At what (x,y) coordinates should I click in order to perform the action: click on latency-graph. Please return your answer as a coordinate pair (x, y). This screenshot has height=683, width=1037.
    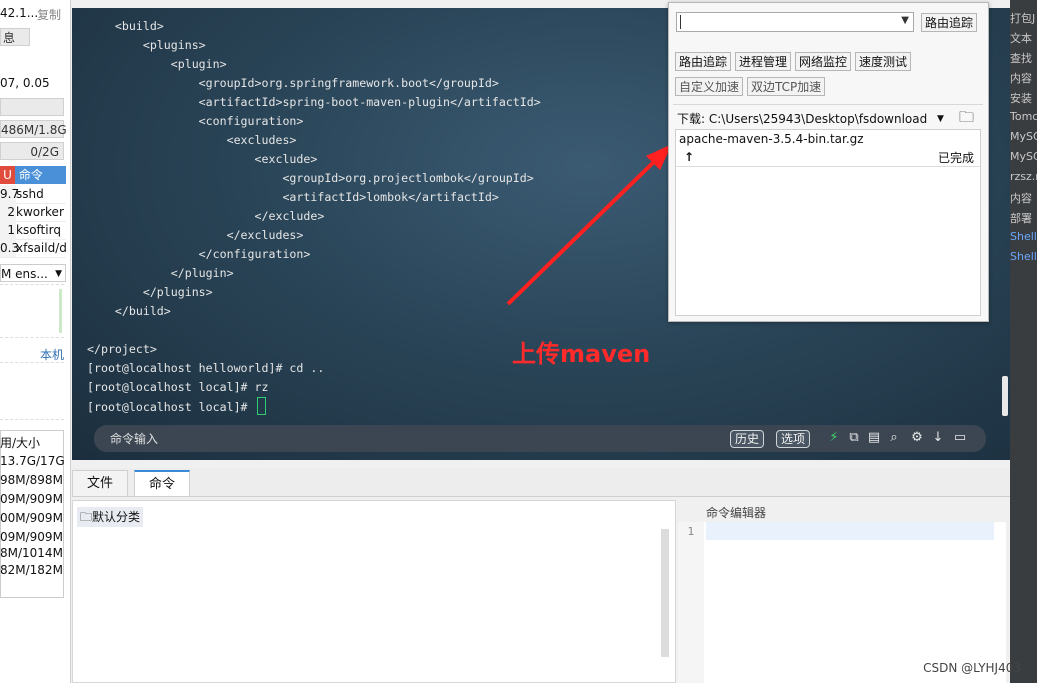
    Looking at the image, I should click on (32, 391).